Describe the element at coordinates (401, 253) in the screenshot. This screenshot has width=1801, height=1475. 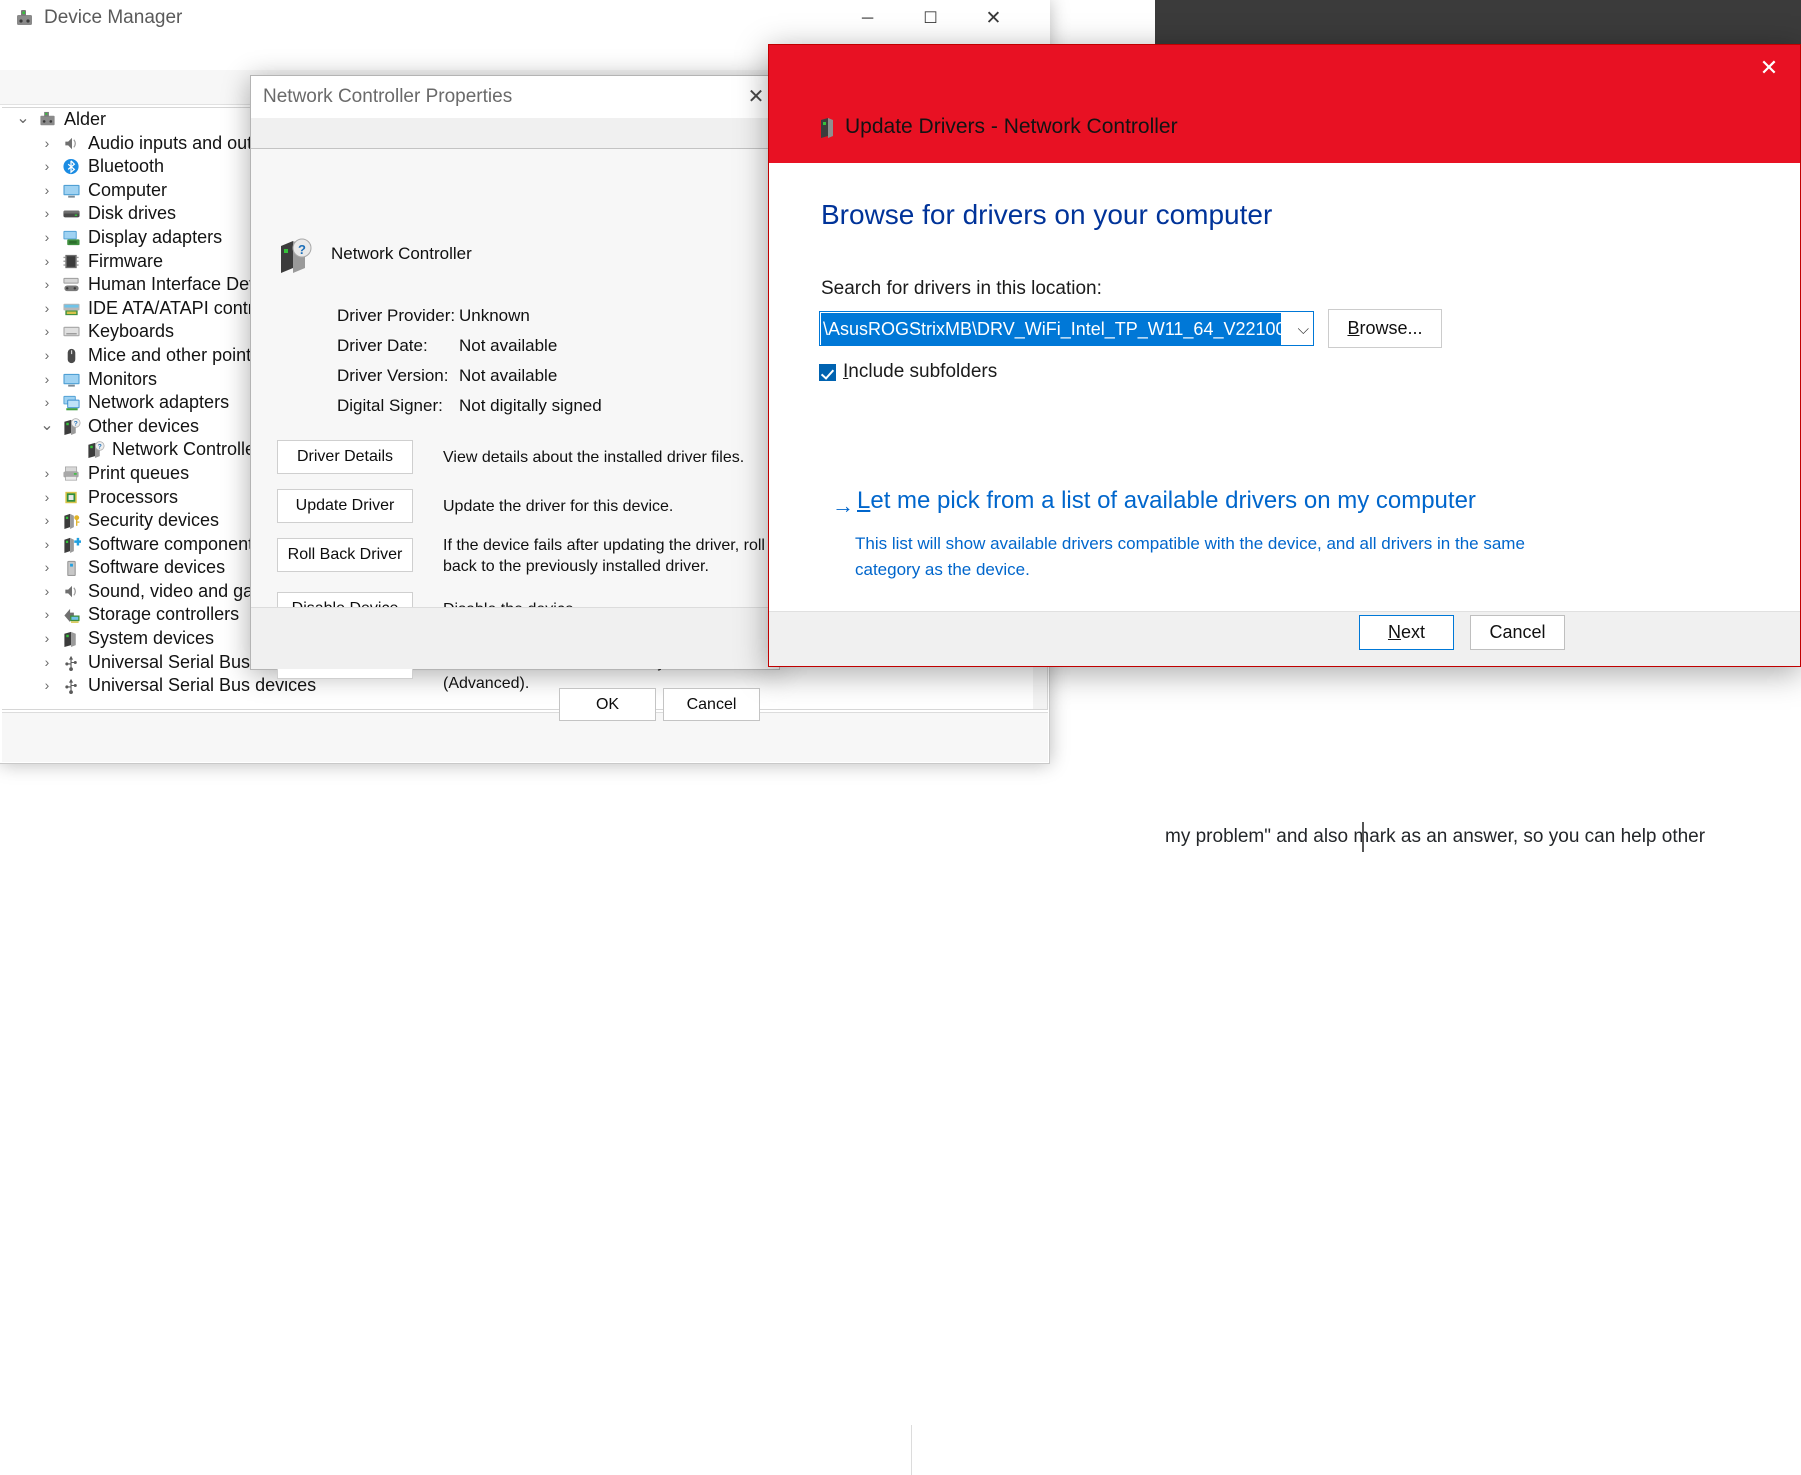
I see `properties-device-name: Network Controller` at that location.